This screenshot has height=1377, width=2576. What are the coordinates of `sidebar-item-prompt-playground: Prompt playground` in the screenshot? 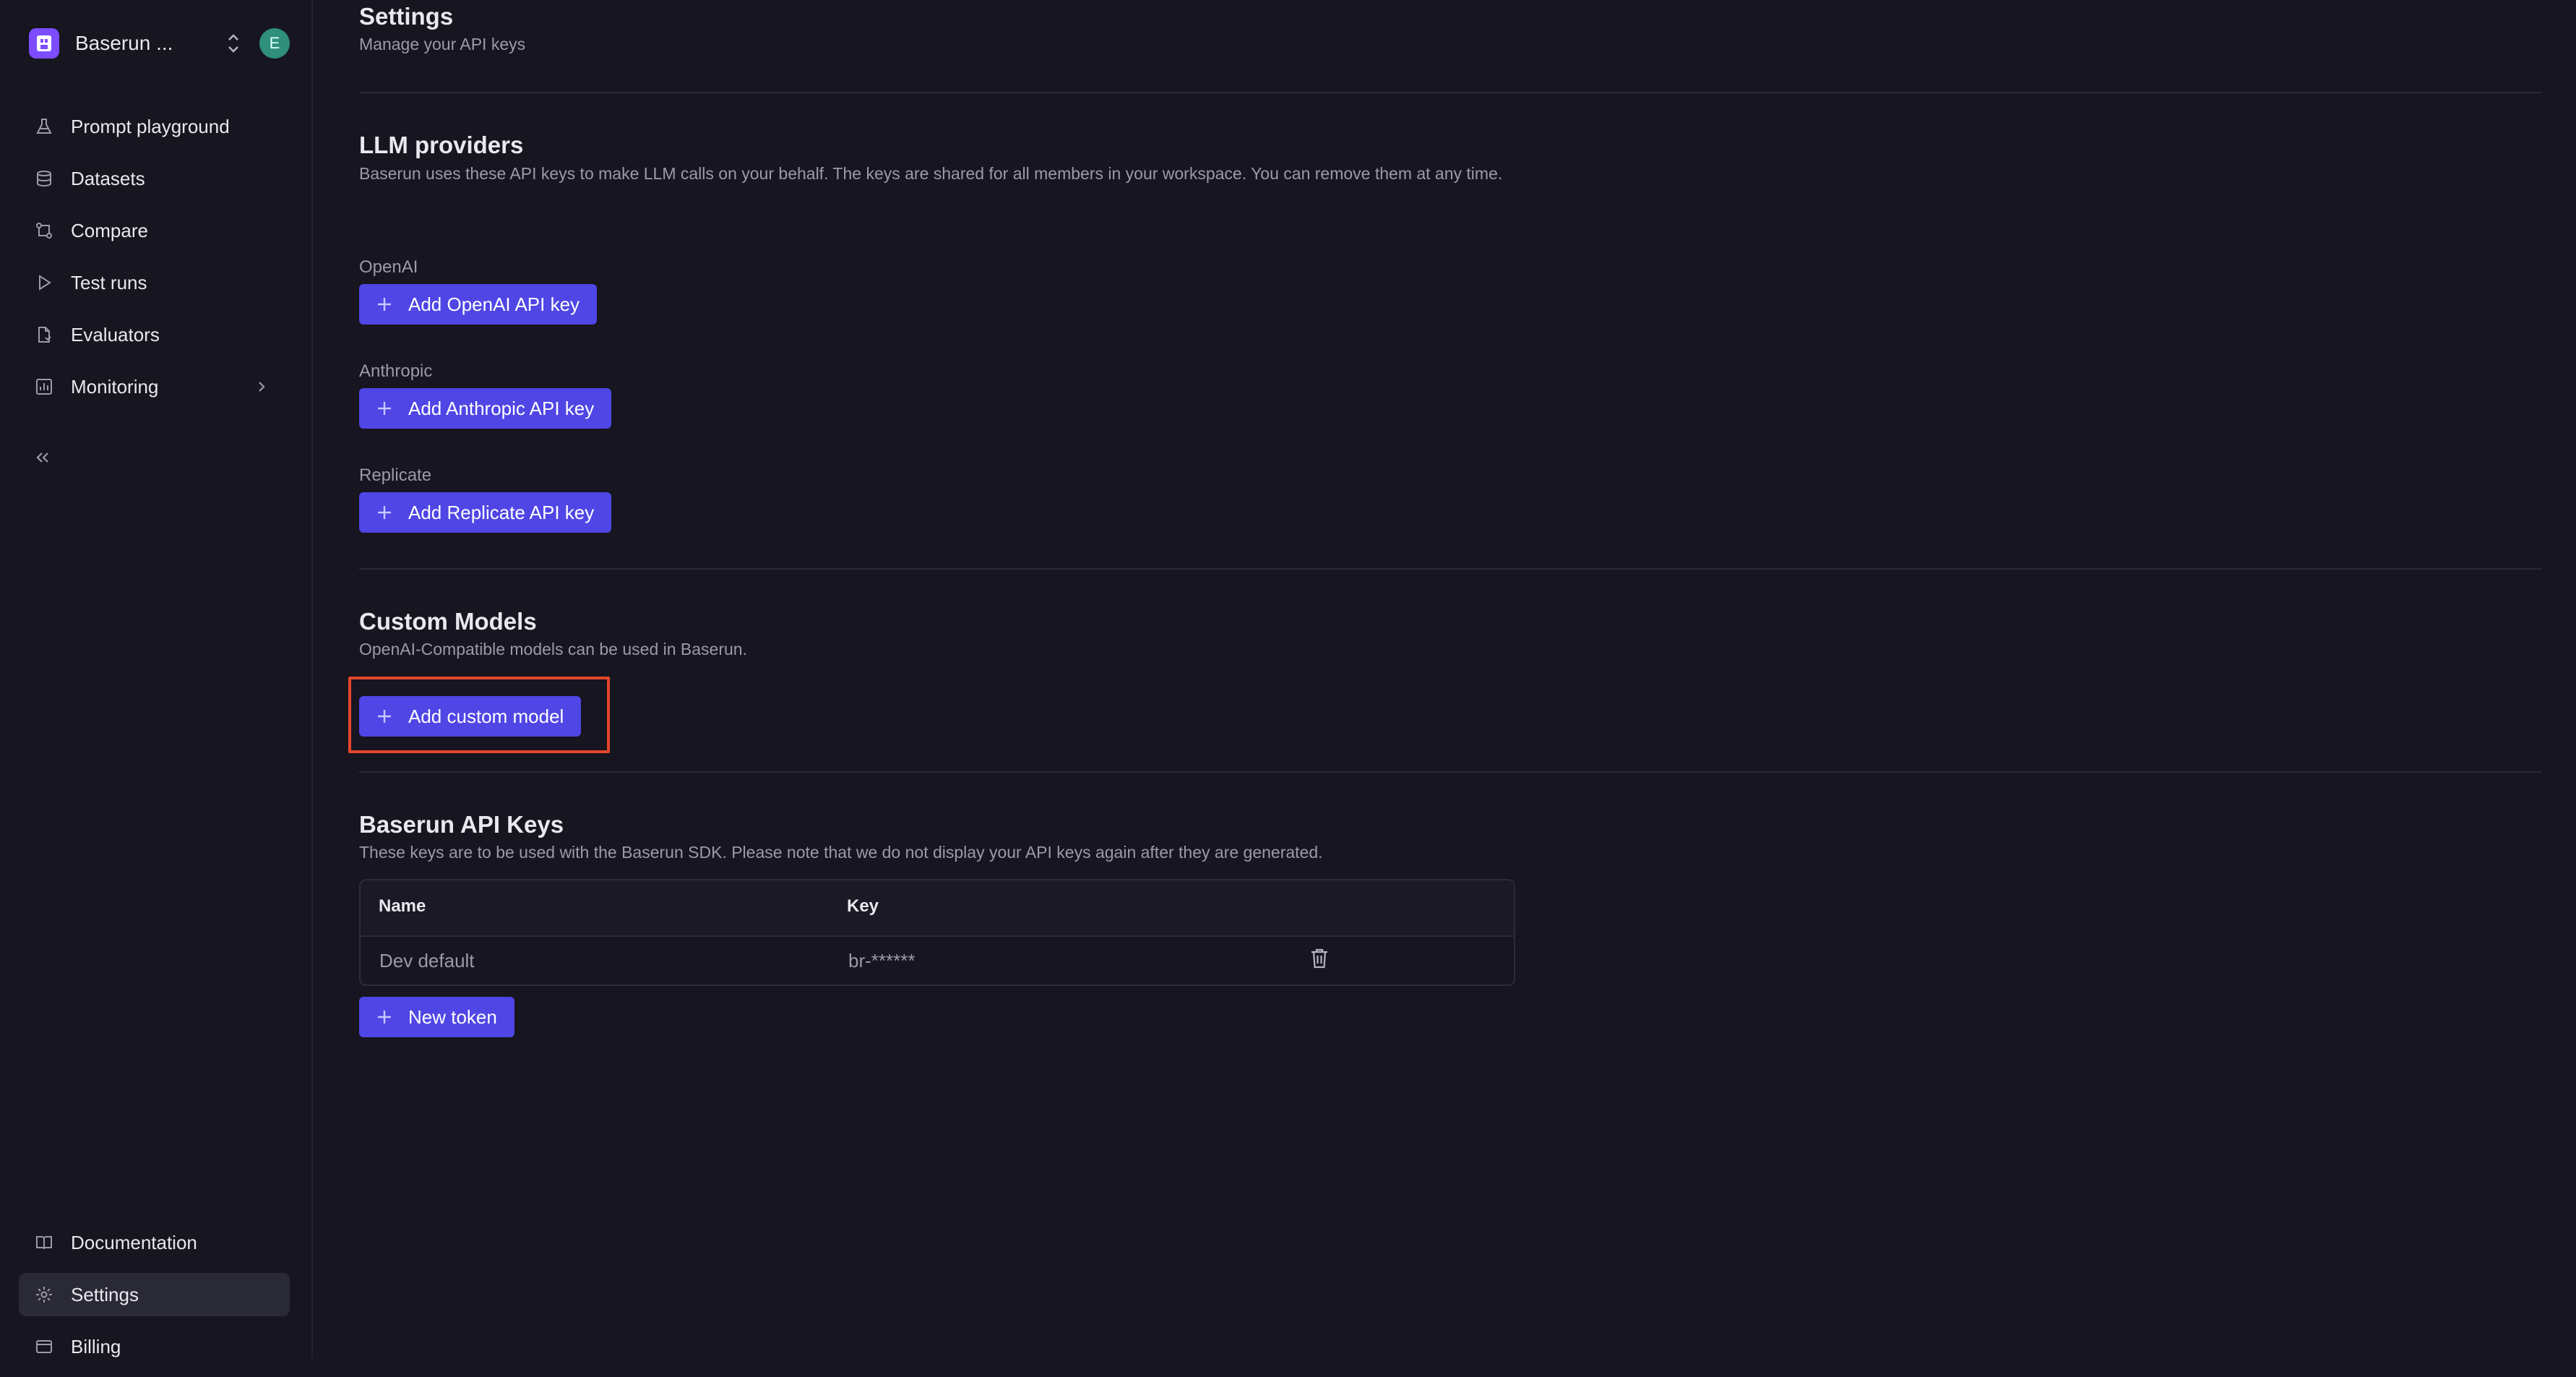 It's located at (154, 126).